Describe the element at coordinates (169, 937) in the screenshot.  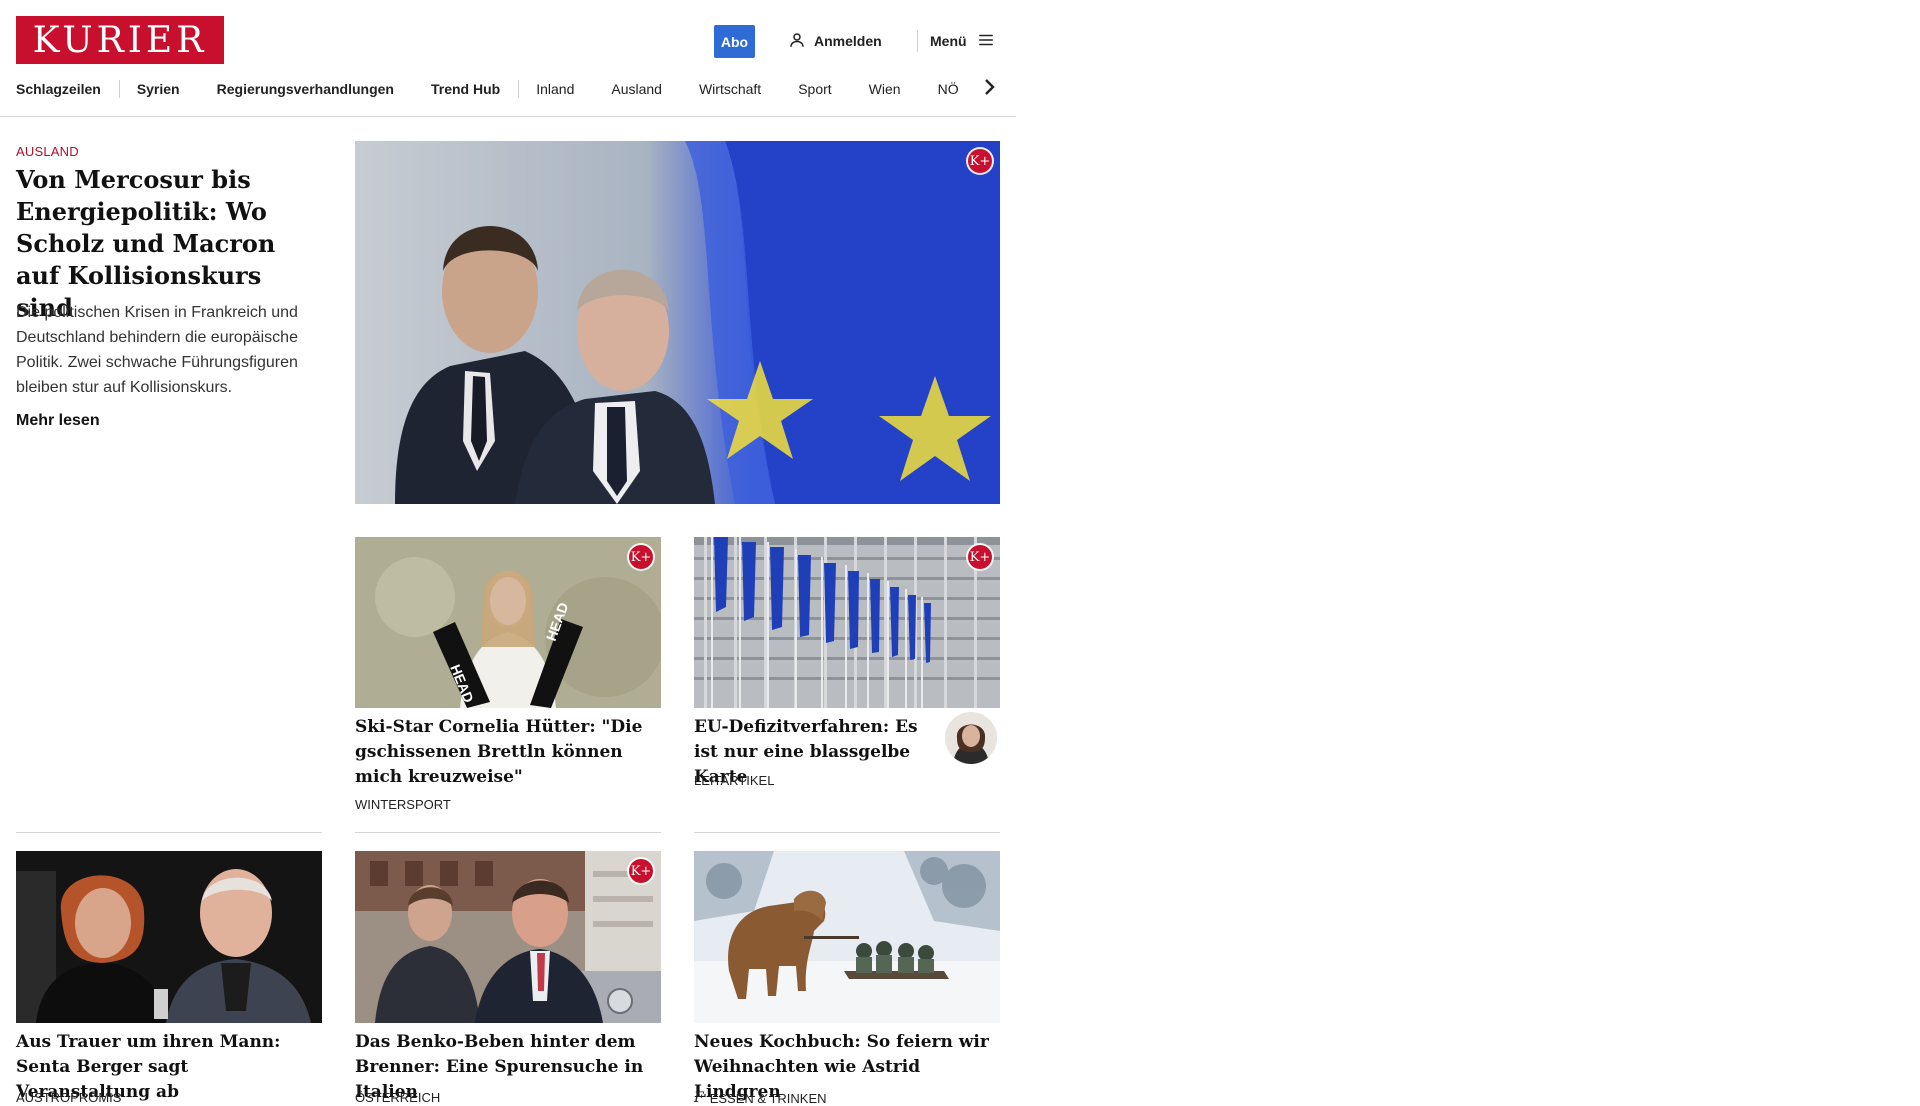
I see `card-image-senta-berger` at that location.